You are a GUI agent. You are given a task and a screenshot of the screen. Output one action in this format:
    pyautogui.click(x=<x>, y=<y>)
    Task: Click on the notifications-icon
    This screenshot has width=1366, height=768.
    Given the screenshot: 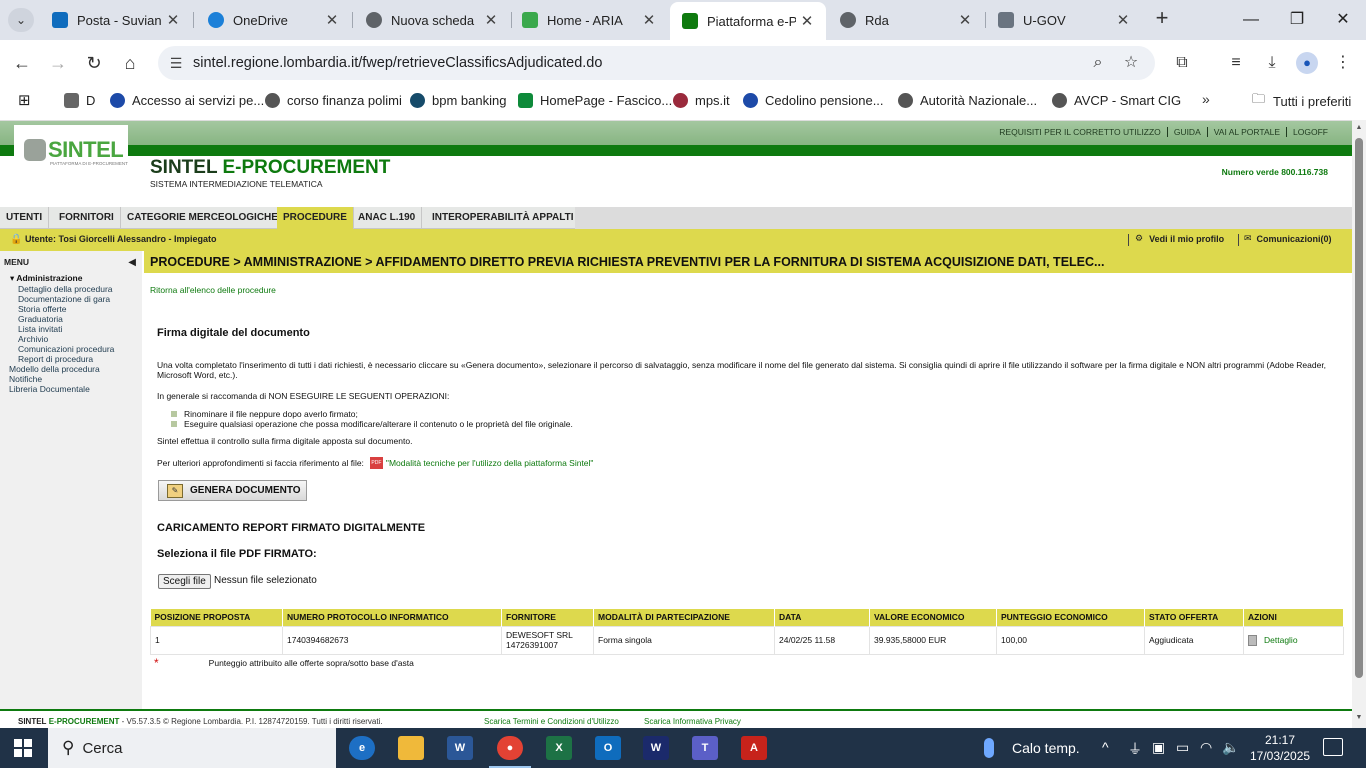 What is the action you would take?
    pyautogui.click(x=1333, y=747)
    